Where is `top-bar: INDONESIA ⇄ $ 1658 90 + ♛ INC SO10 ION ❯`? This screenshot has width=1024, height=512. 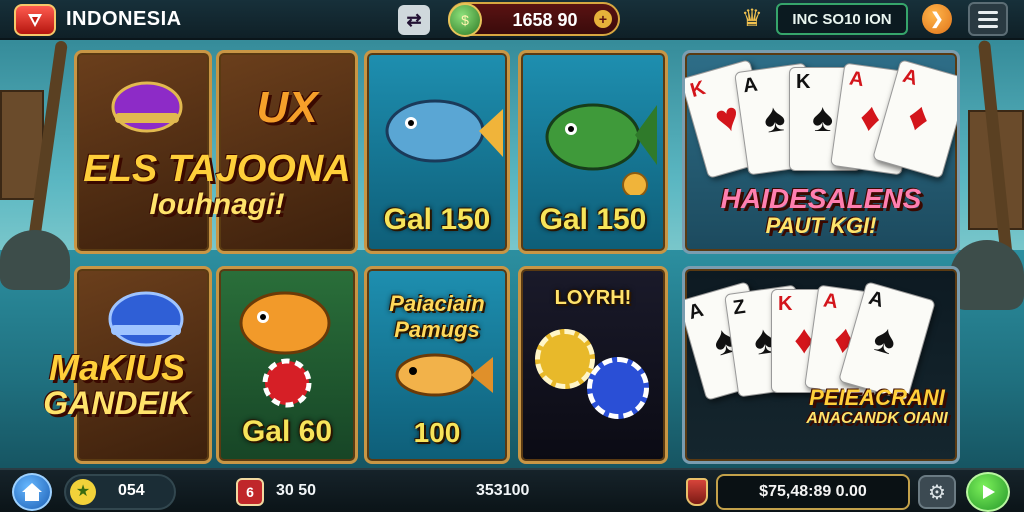
top-bar: INDONESIA ⇄ $ 1658 90 + ♛ INC SO10 ION ❯ is located at coordinates (512, 20).